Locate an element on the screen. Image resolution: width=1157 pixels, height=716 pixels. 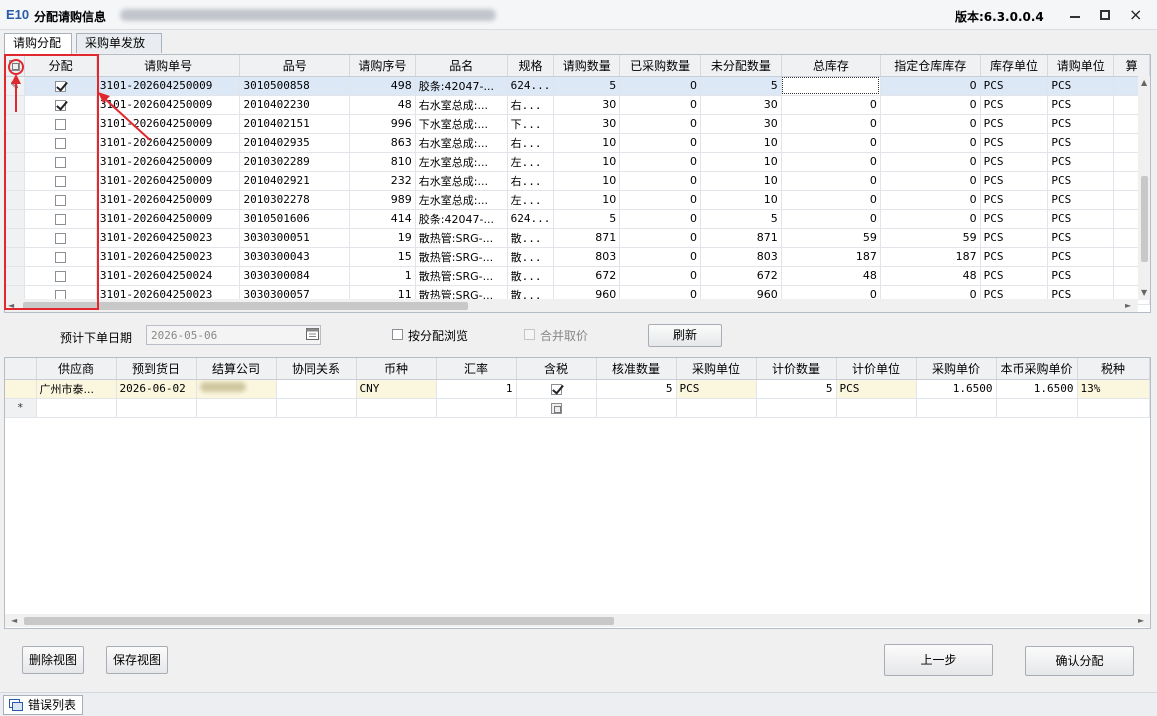
order-date-input: 2026-05-06 is located at coordinates (233, 335).